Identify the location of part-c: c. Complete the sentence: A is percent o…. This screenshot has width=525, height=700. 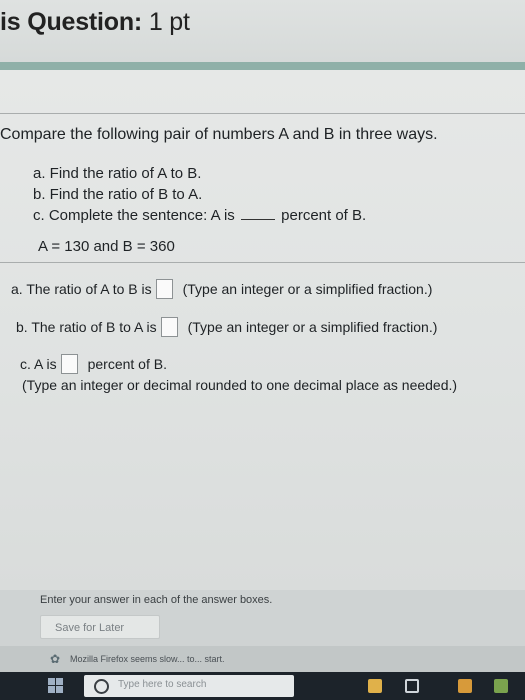
(199, 215).